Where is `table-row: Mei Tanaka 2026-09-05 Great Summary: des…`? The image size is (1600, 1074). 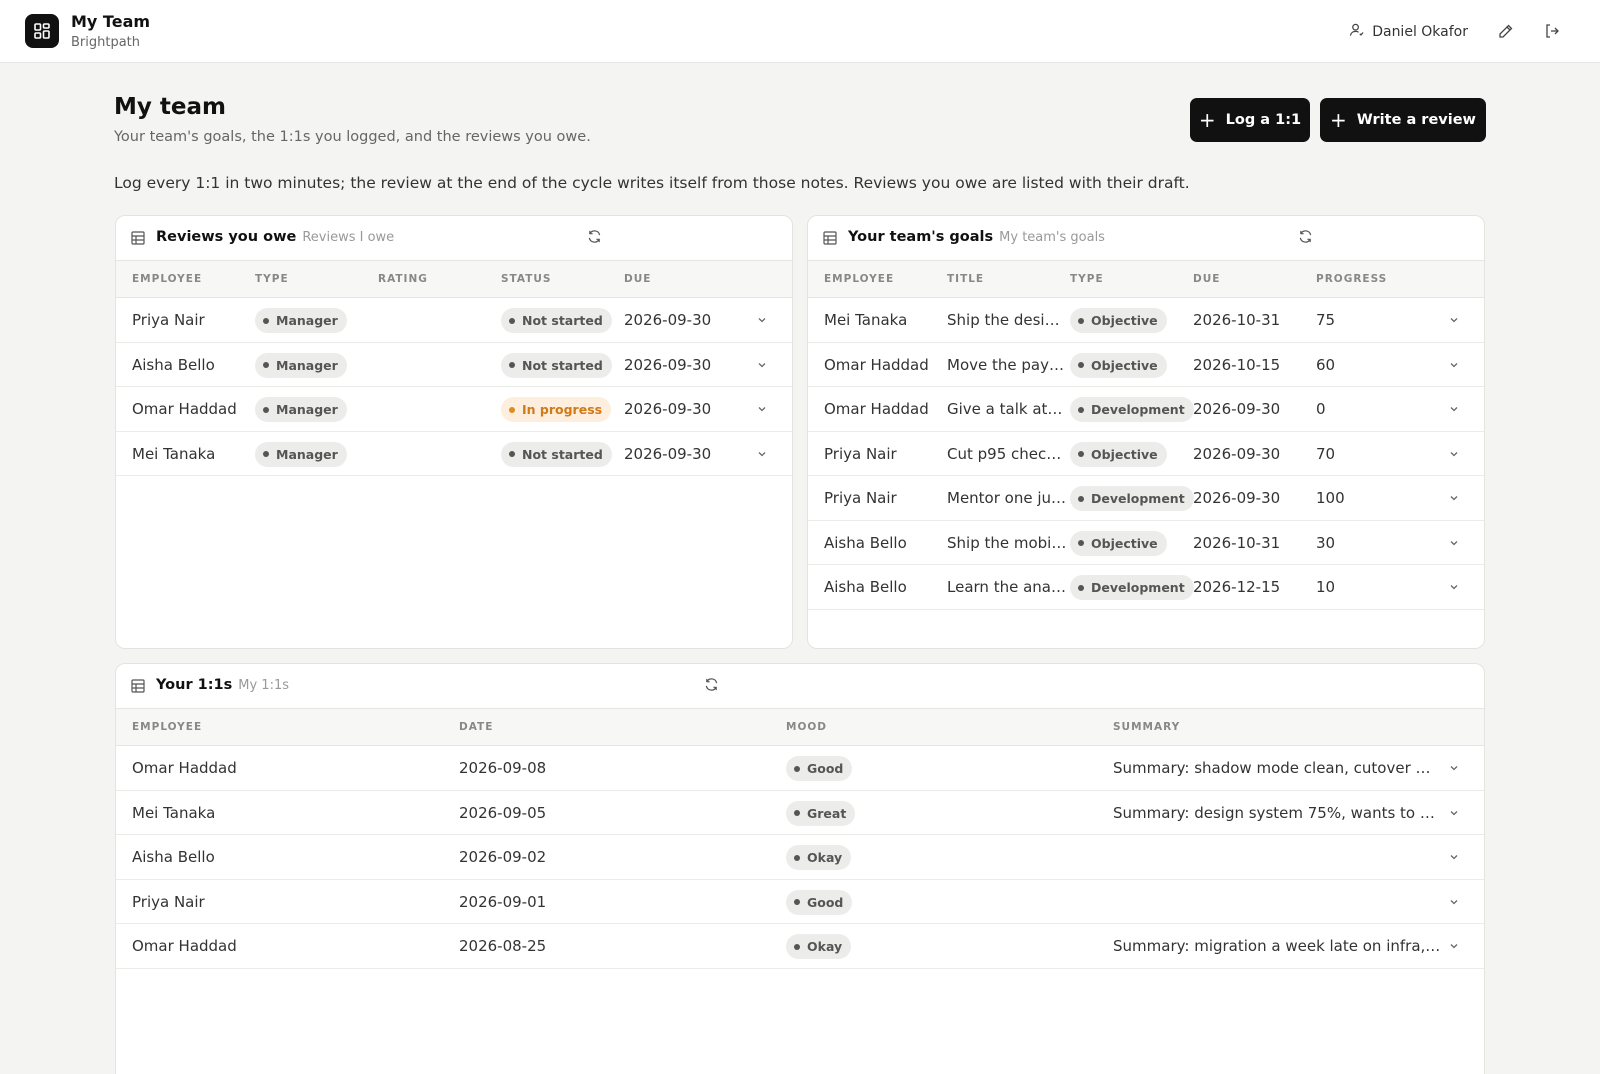 table-row: Mei Tanaka 2026-09-05 Great Summary: des… is located at coordinates (800, 813).